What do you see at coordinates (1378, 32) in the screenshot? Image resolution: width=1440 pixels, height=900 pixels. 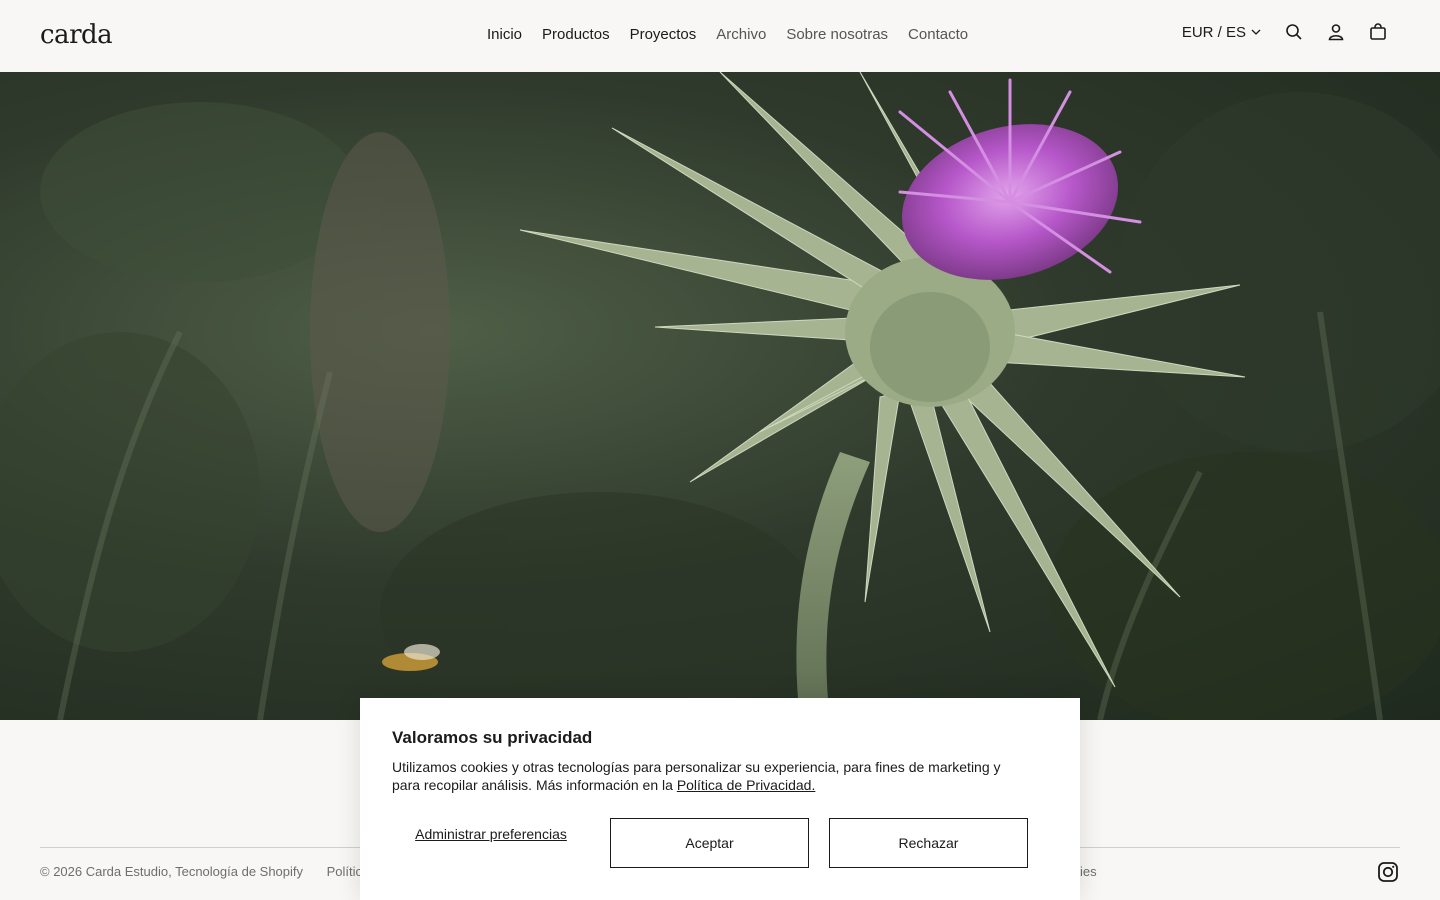 I see `cart-icon` at bounding box center [1378, 32].